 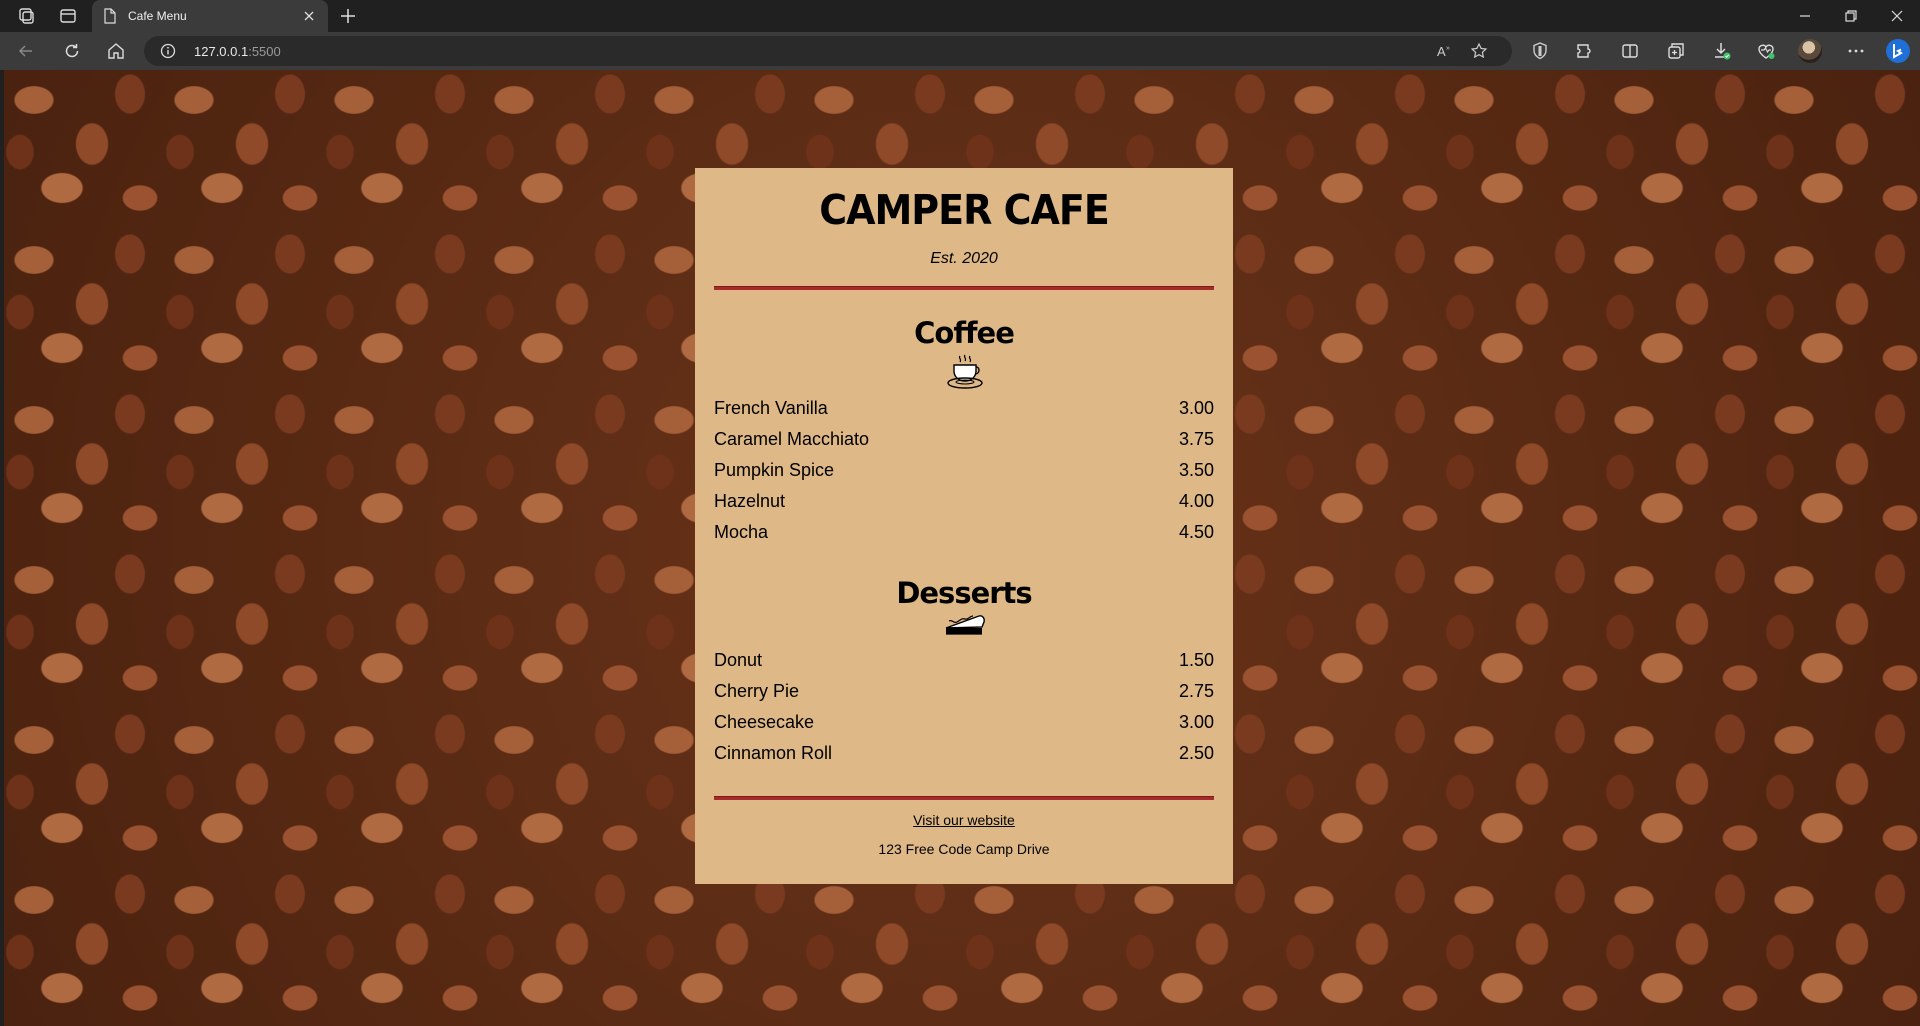 What do you see at coordinates (1540, 51) in the screenshot?
I see `shield-icon` at bounding box center [1540, 51].